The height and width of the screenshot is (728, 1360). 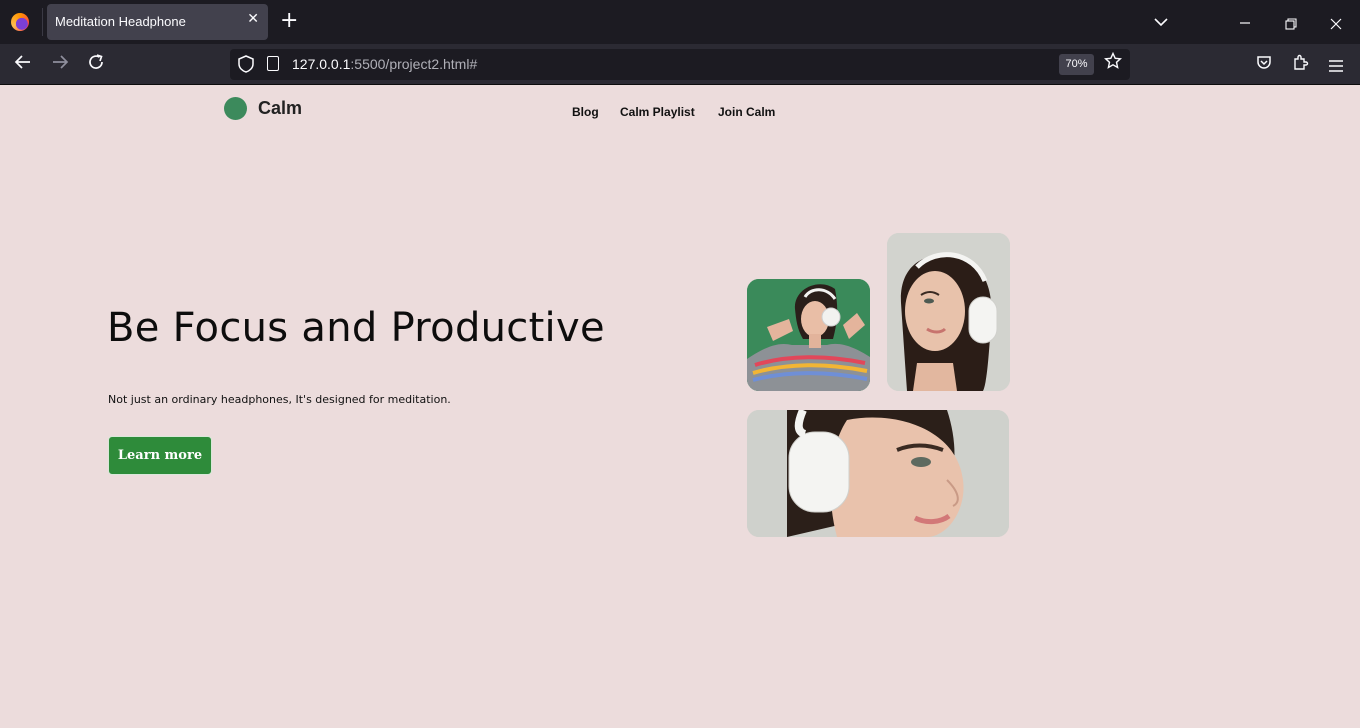 What do you see at coordinates (1300, 65) in the screenshot?
I see `extensions-icon` at bounding box center [1300, 65].